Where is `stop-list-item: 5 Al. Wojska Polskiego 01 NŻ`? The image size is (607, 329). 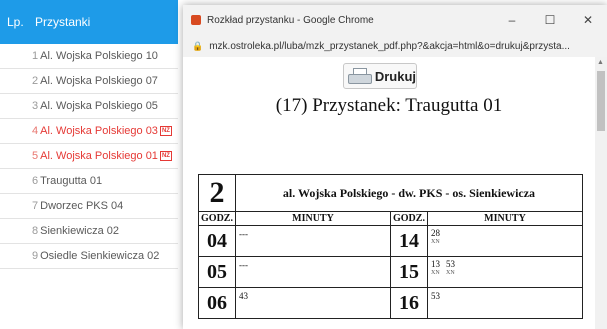
stop-list-item: 5 Al. Wojska Polskiego 01 NŻ is located at coordinates (89, 156).